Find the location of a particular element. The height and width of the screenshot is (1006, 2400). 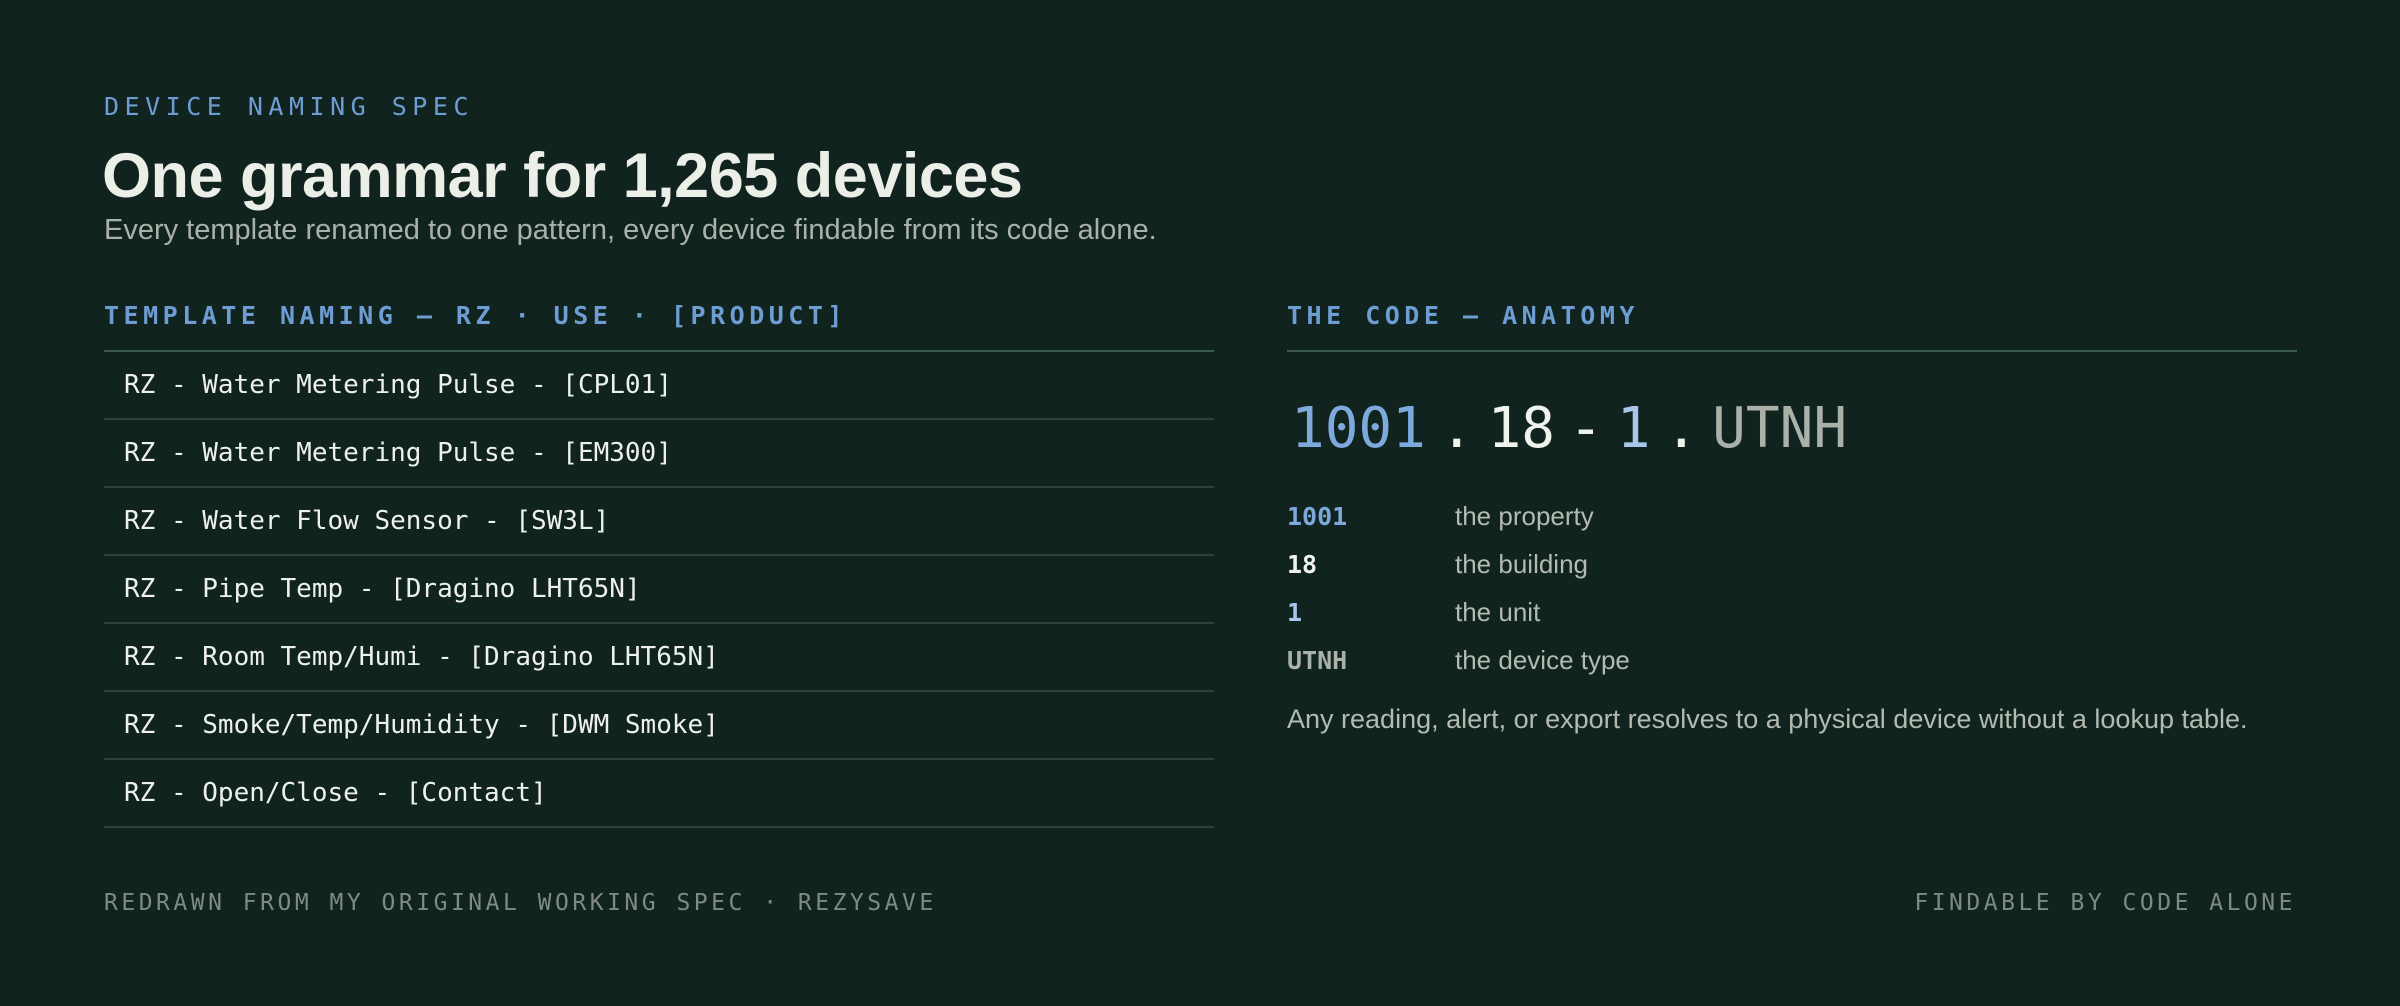

page-eyebrow: DEVICE NAMING SPEC is located at coordinates (289, 106).